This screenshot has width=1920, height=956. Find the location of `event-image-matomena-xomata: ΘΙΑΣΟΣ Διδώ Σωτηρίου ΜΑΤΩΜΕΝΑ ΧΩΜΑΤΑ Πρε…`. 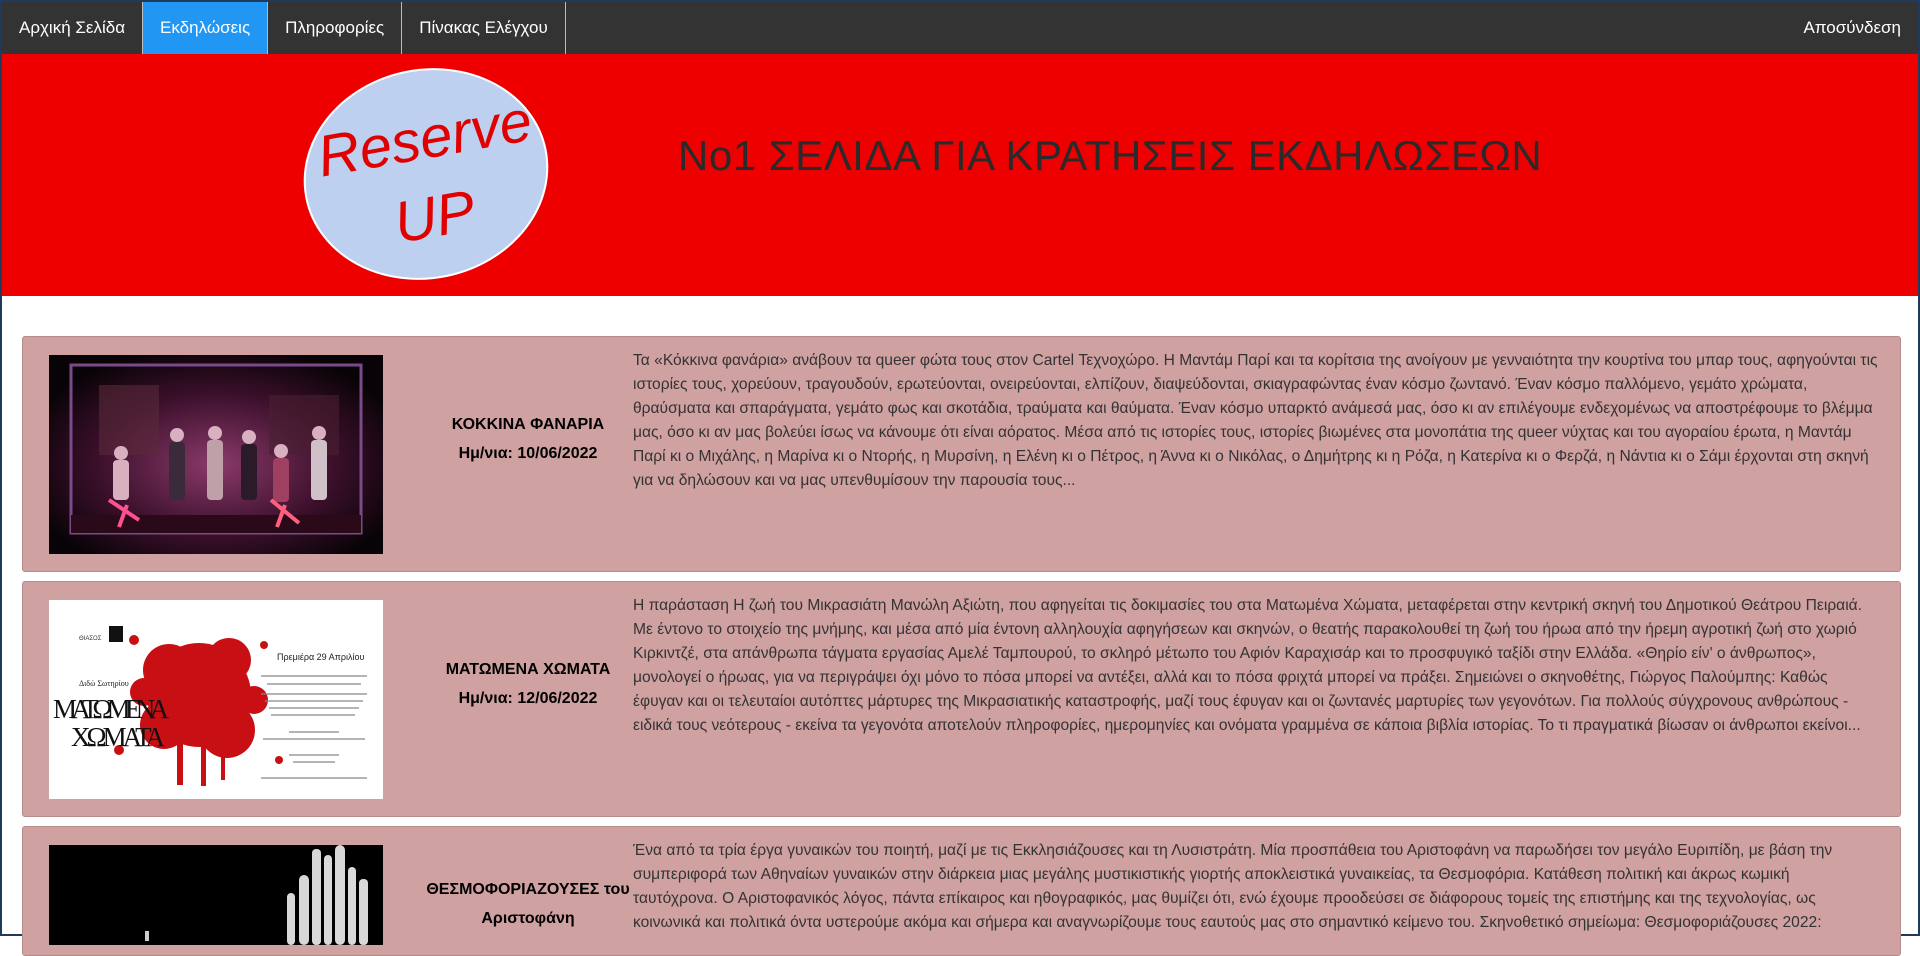

event-image-matomena-xomata: ΘΙΑΣΟΣ Διδώ Σωτηρίου ΜΑΤΩΜΕΝΑ ΧΩΜΑΤΑ Πρε… is located at coordinates (216, 699).